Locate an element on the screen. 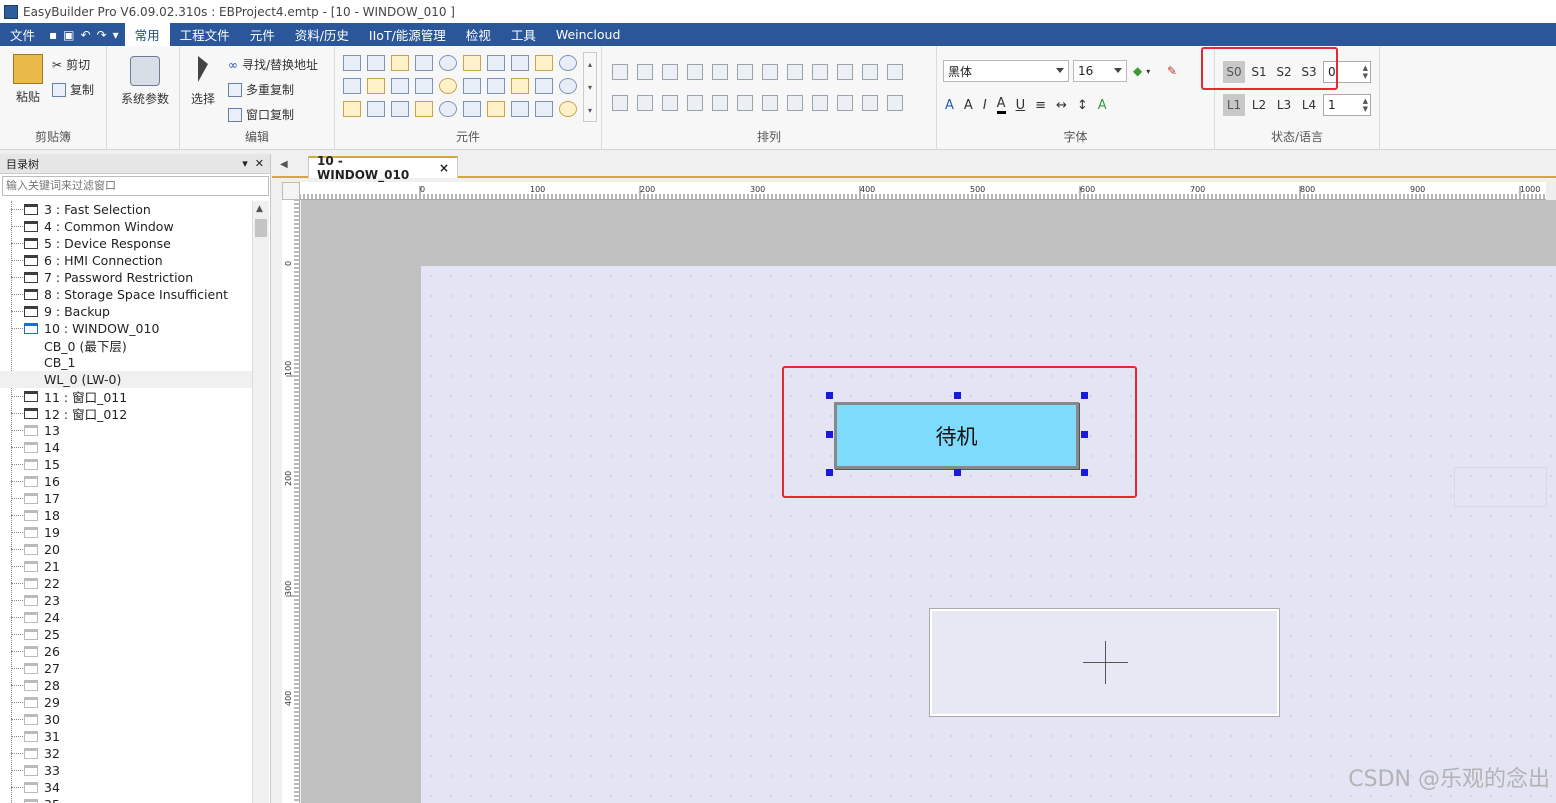 The image size is (1556, 803). tree-item: 16 is located at coordinates (126, 481).